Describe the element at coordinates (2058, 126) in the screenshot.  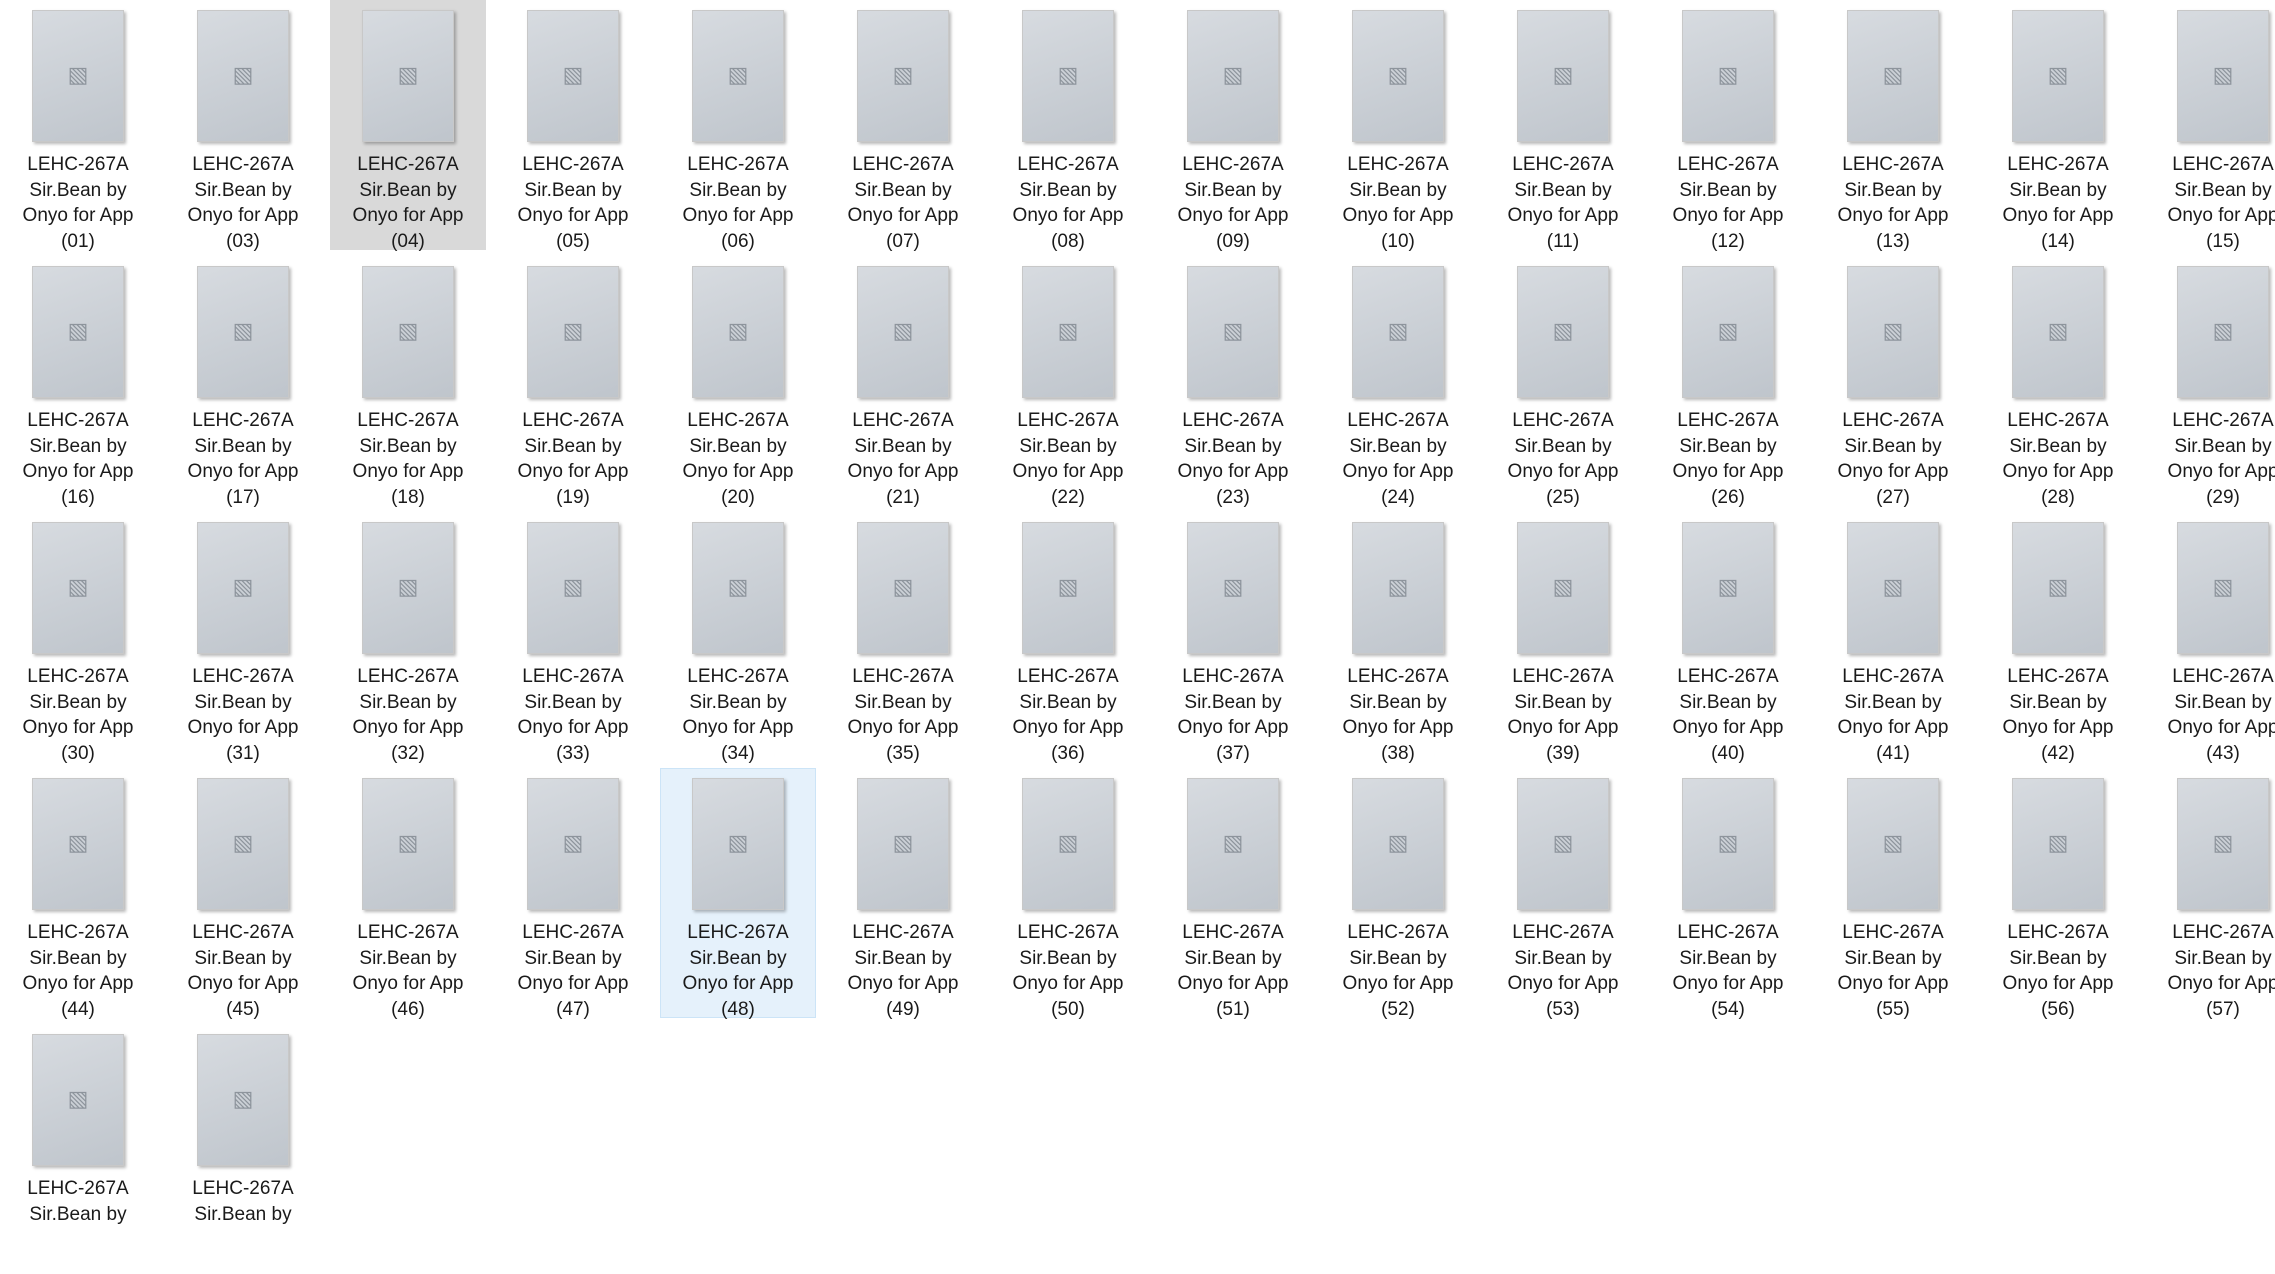
I see `file-item: ▧ LEHC-267A Sir.Bean by Onyo for App (14)` at that location.